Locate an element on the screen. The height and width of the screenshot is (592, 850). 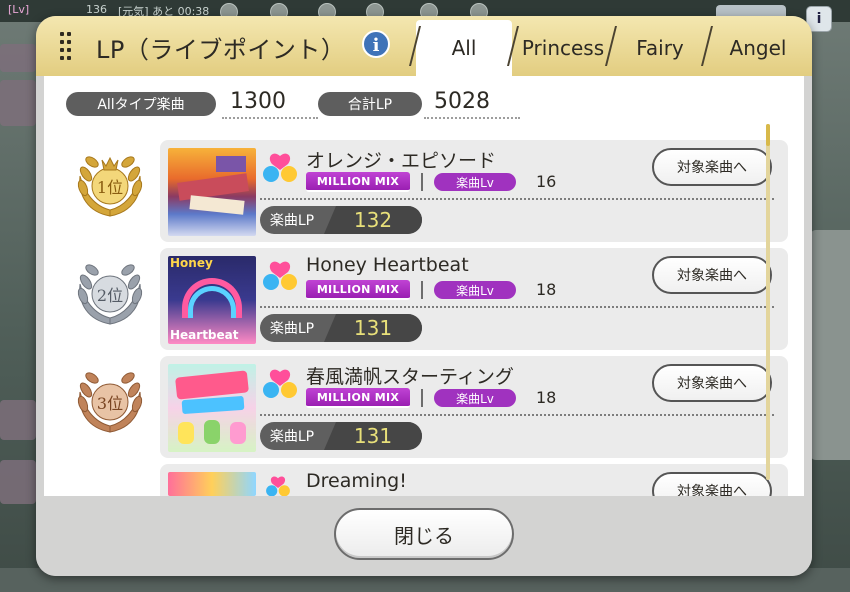
all-type-value: 1300 is located at coordinates (258, 101).